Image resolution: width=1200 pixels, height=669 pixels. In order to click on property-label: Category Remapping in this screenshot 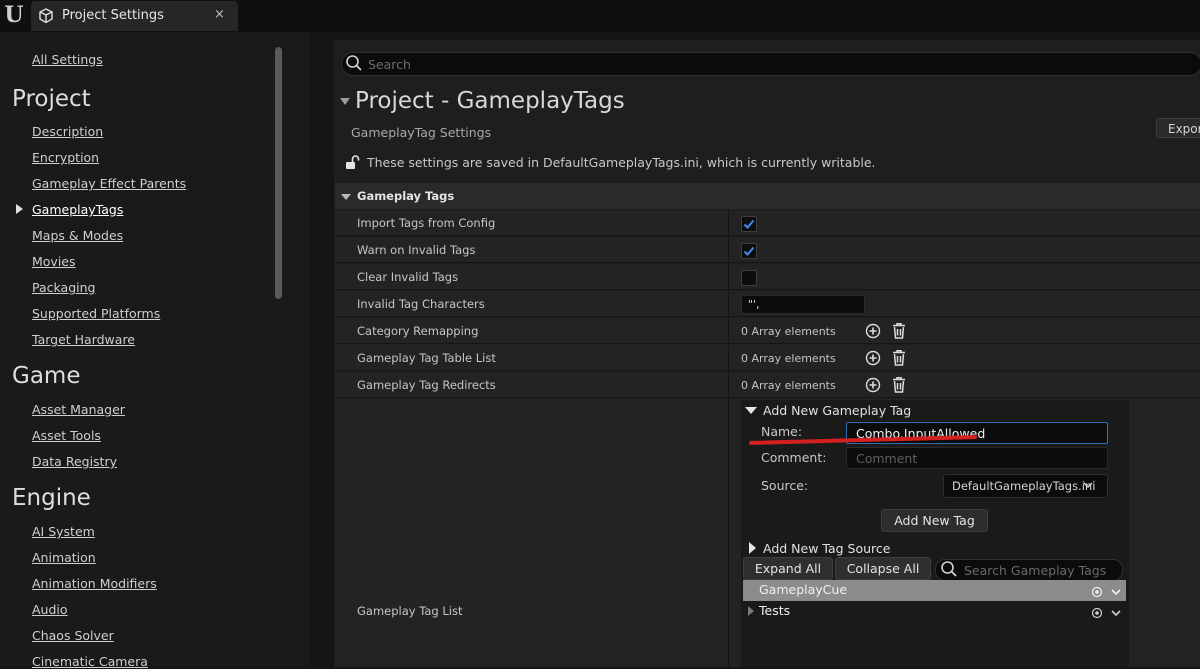, I will do `click(418, 331)`.